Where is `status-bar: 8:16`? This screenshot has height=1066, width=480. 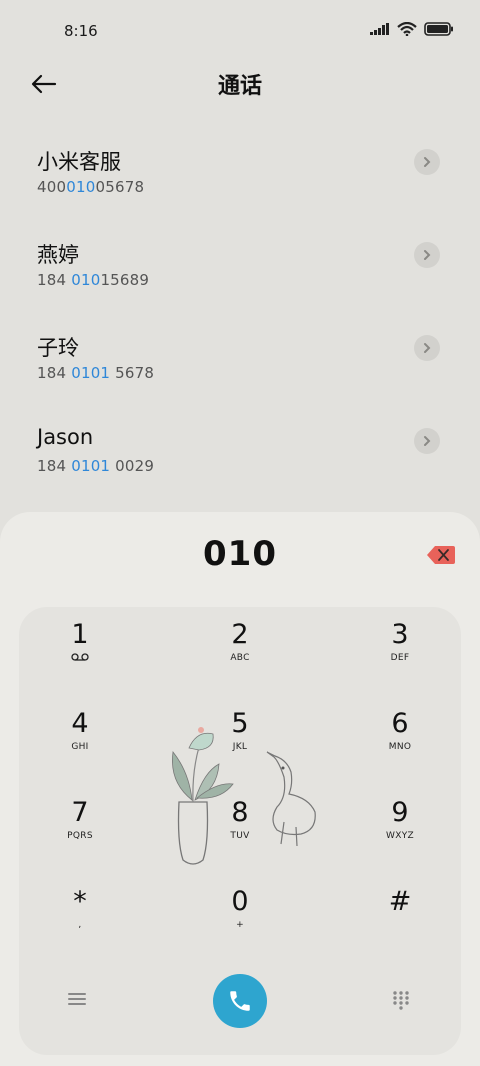 status-bar: 8:16 is located at coordinates (240, 31).